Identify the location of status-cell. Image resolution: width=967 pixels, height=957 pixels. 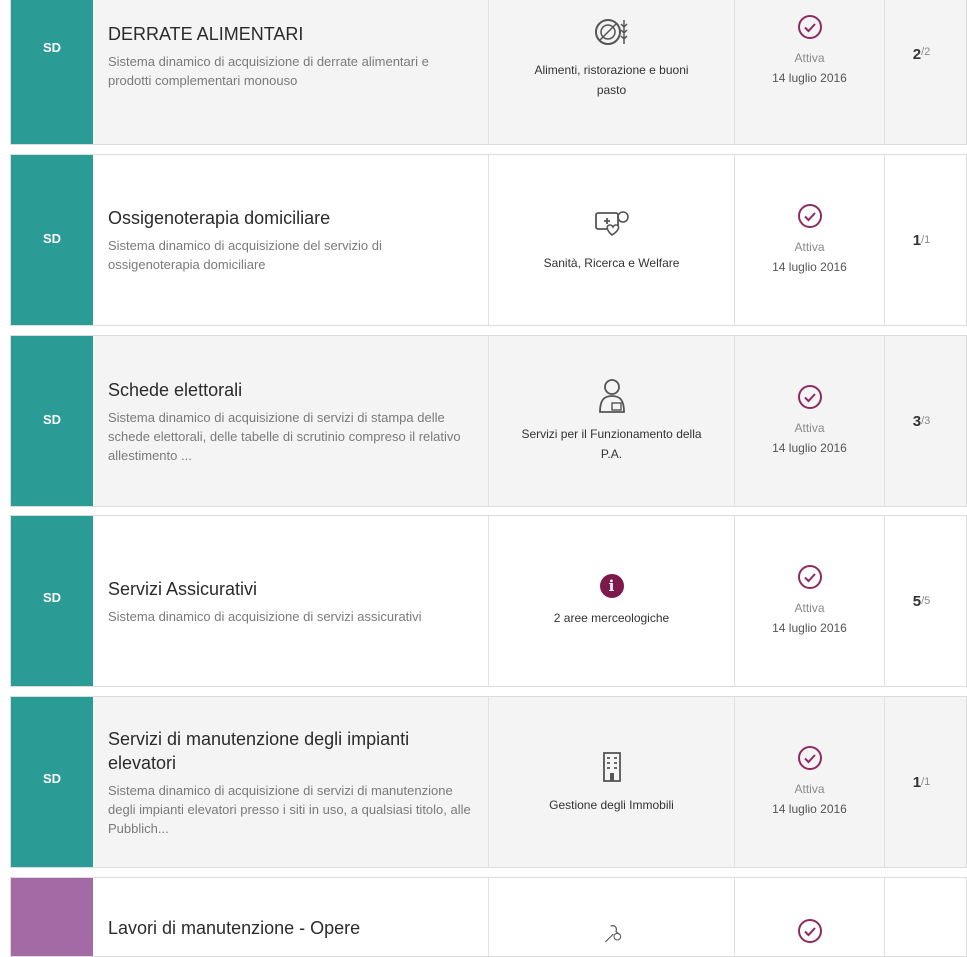
(810, 917).